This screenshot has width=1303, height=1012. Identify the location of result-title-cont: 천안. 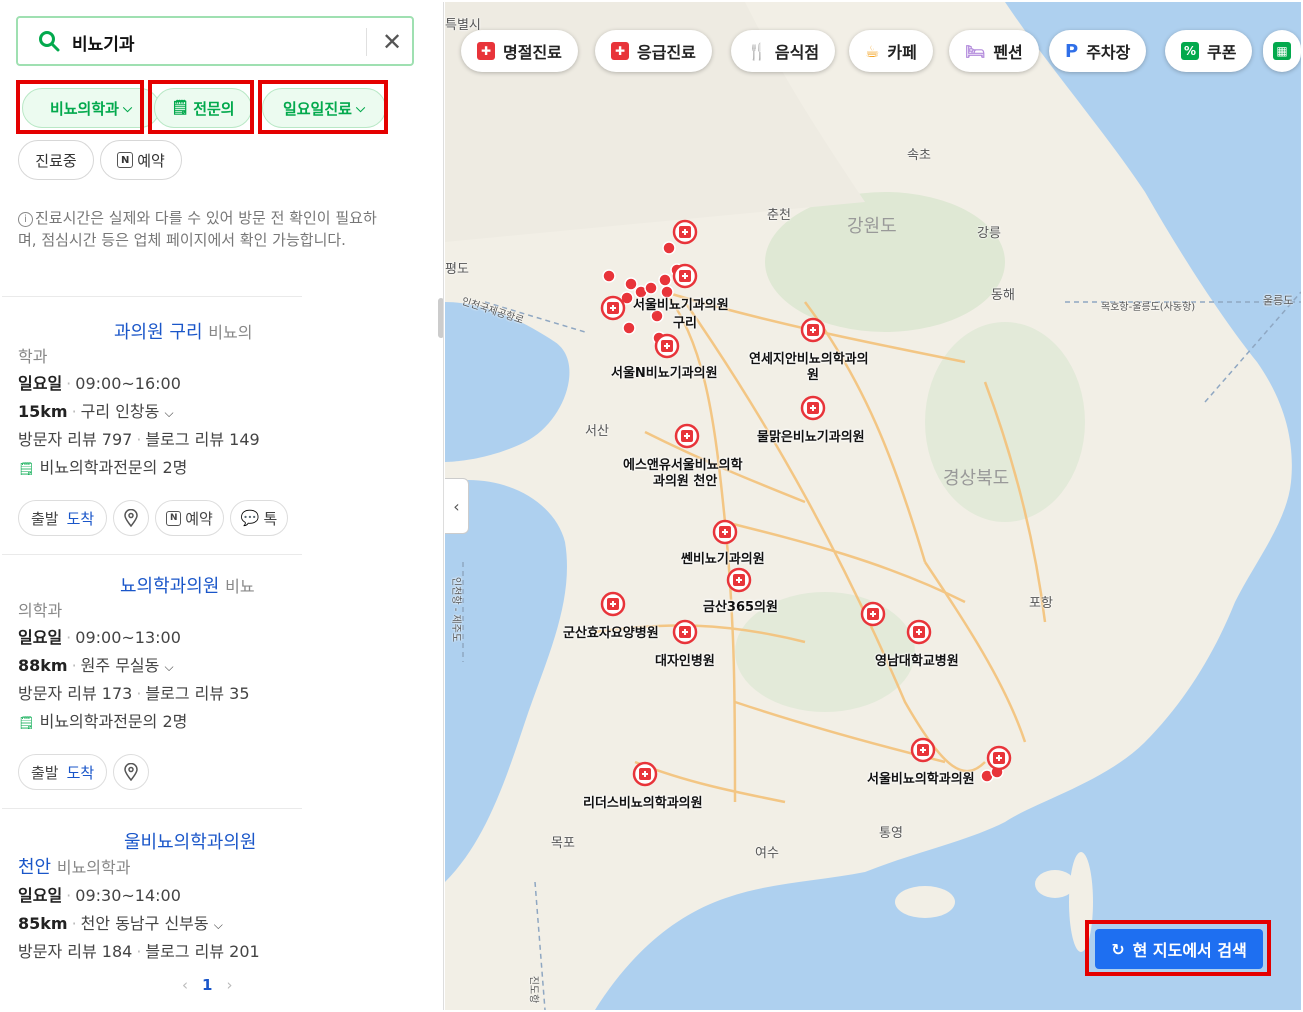
(34, 867).